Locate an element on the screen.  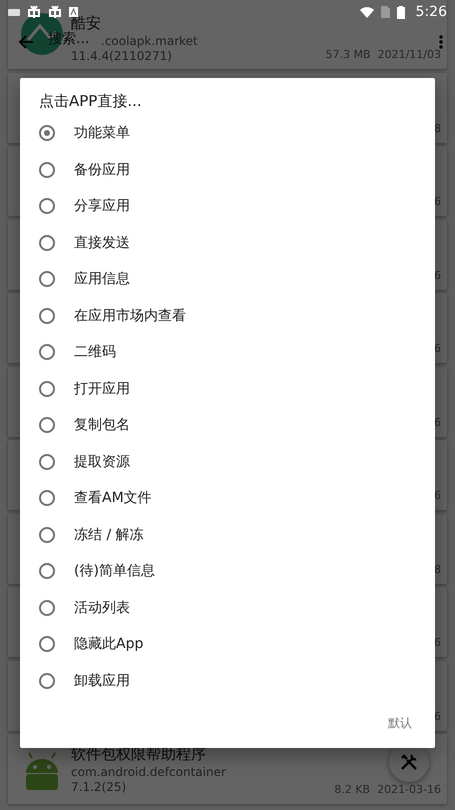
option-label: 提取资源 is located at coordinates (102, 461).